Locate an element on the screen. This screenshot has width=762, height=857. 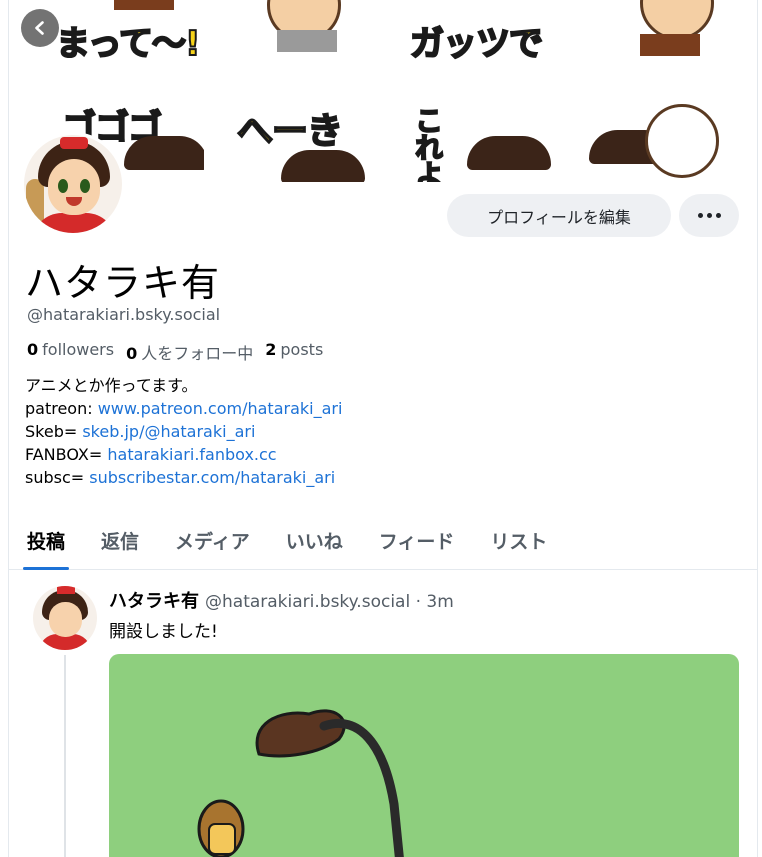
bio-link-row: Skeb= skeb.jp/@hataraki_ari is located at coordinates (183, 431).